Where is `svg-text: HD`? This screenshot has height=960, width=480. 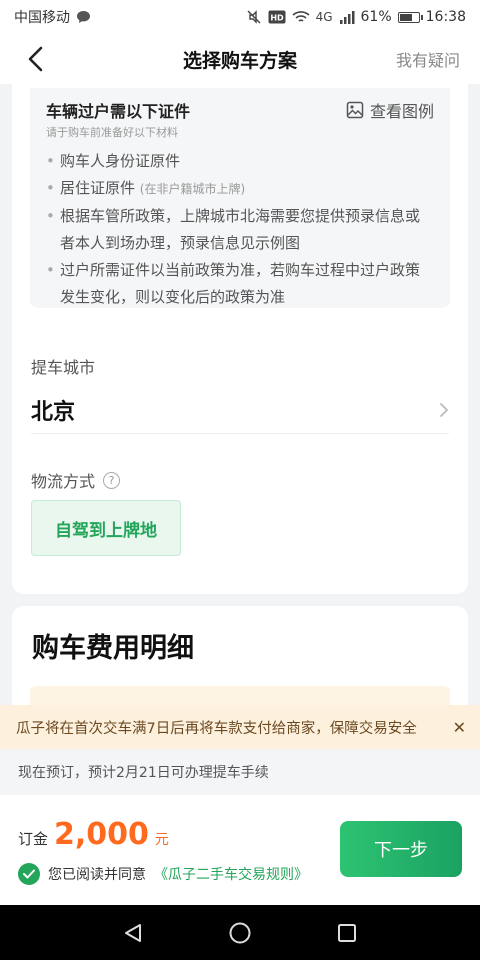 svg-text: HD is located at coordinates (277, 18).